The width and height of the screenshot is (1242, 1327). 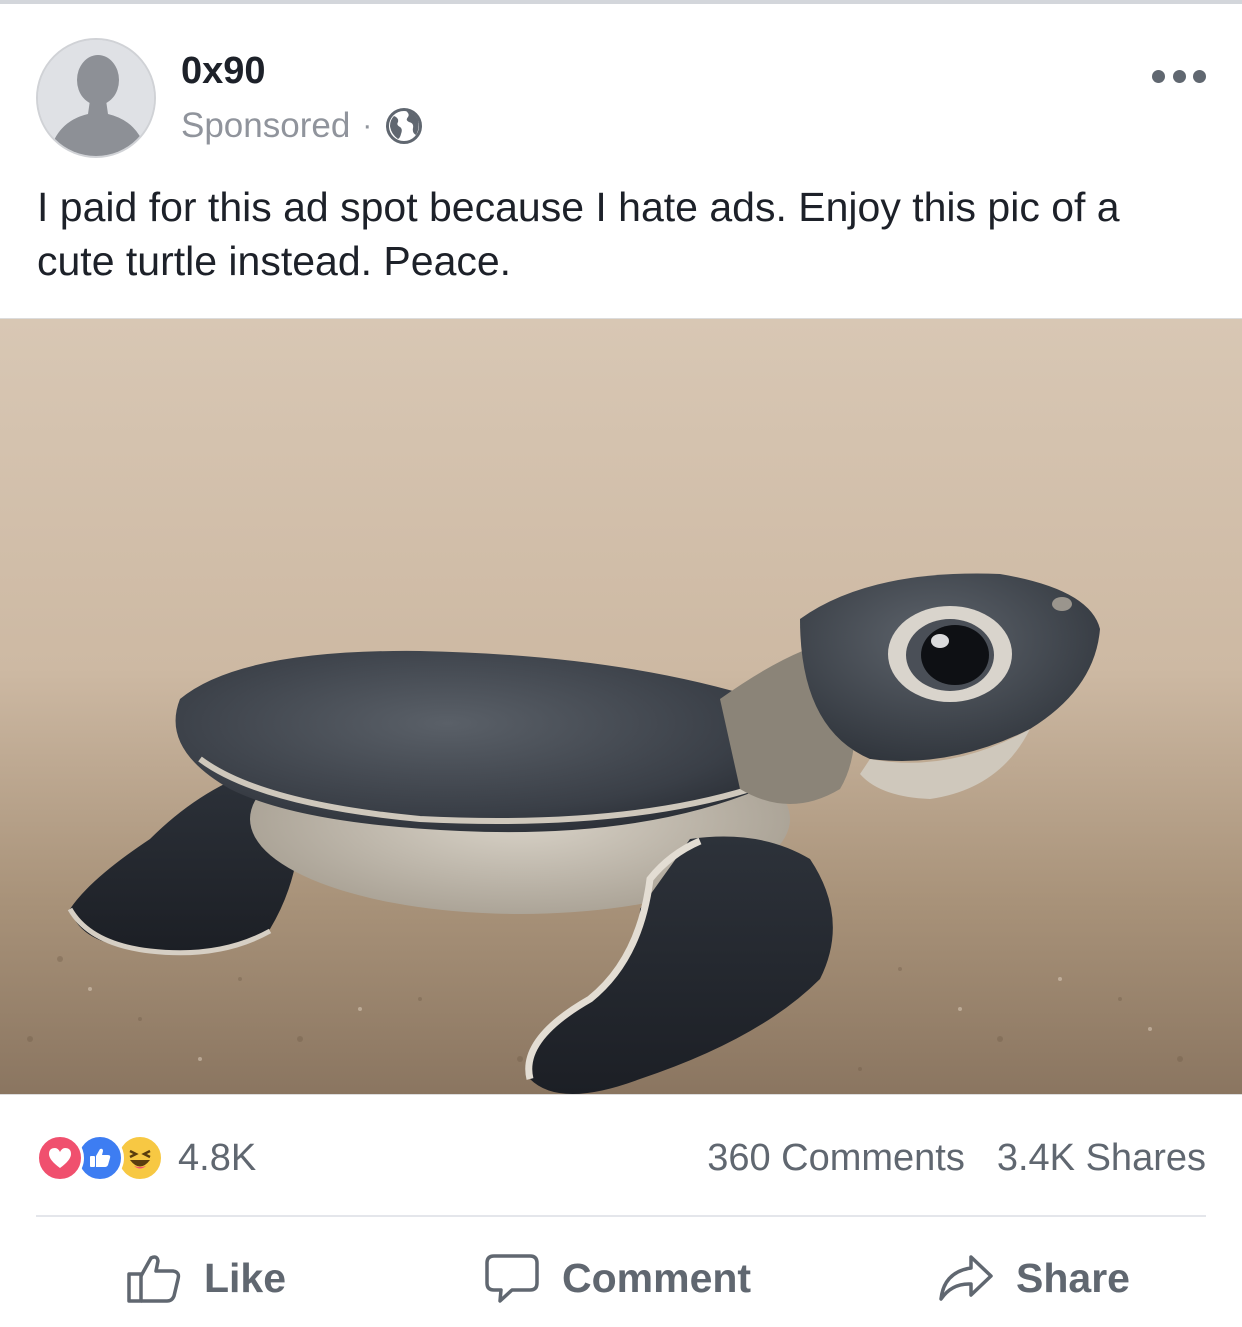 I want to click on more-options-icon, so click(x=1179, y=76).